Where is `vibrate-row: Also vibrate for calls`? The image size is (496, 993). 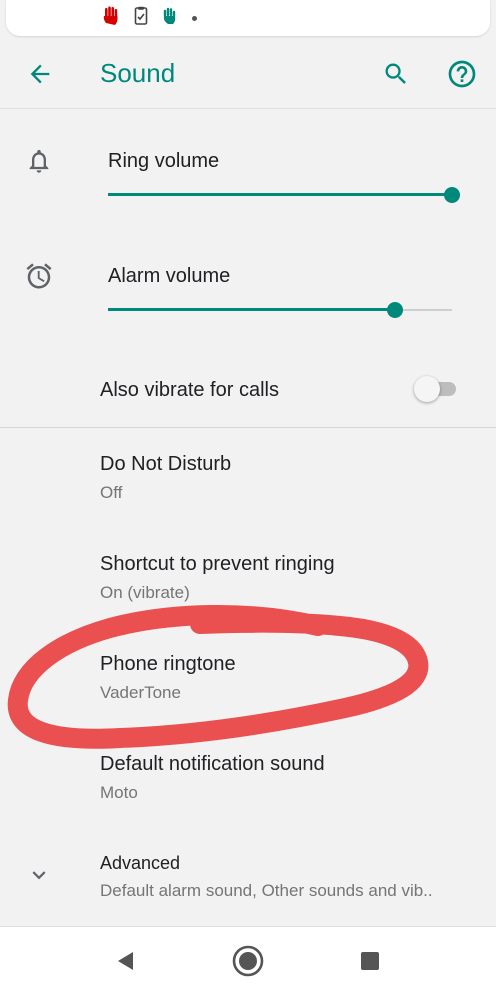 vibrate-row: Also vibrate for calls is located at coordinates (248, 390).